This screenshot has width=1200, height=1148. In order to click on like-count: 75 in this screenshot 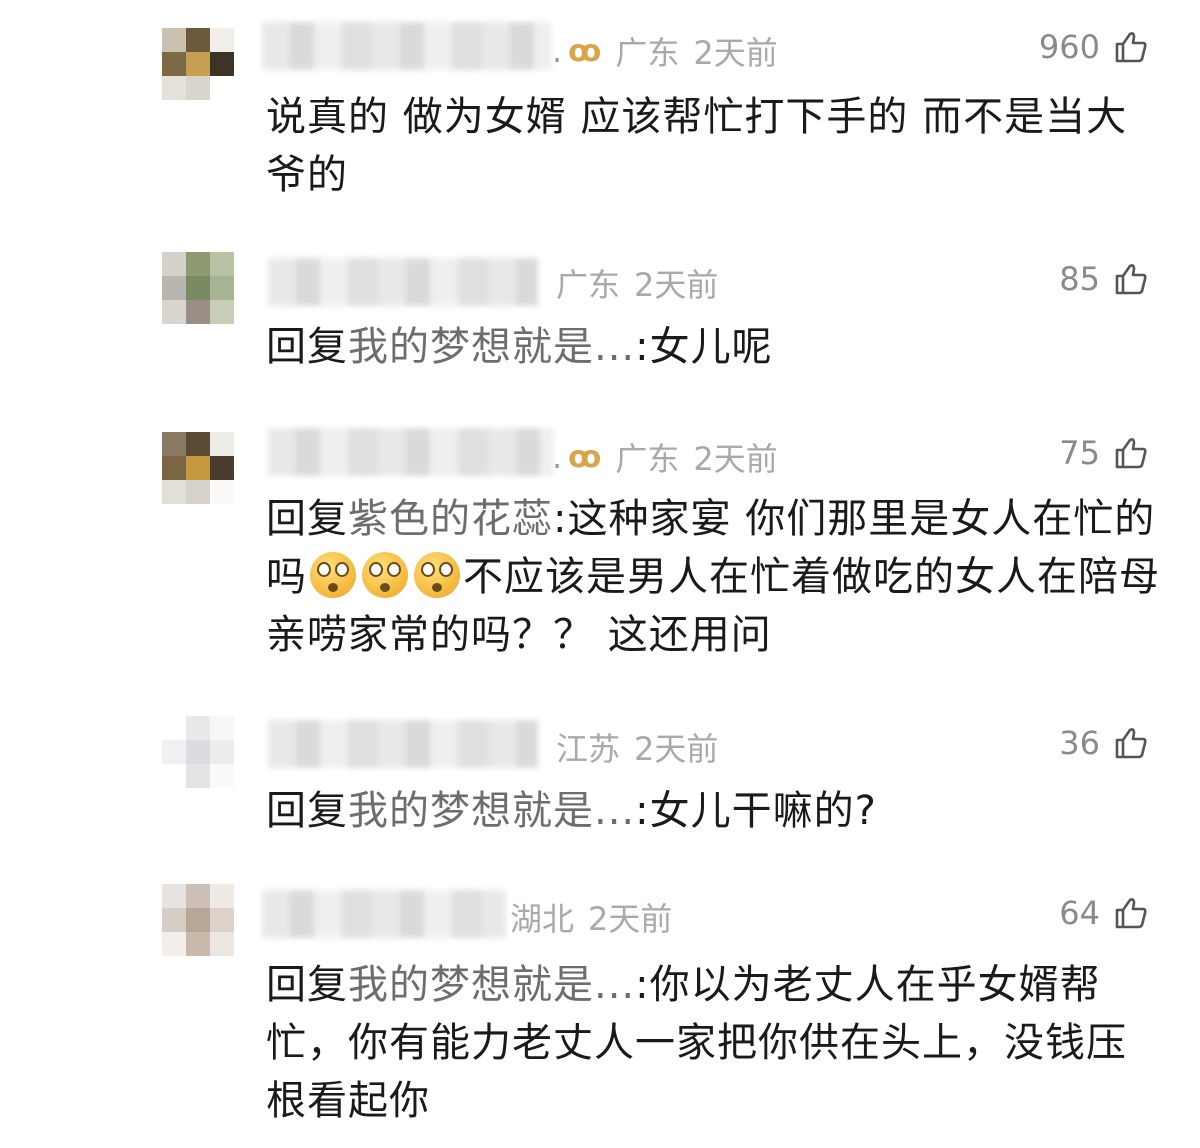, I will do `click(1079, 453)`.